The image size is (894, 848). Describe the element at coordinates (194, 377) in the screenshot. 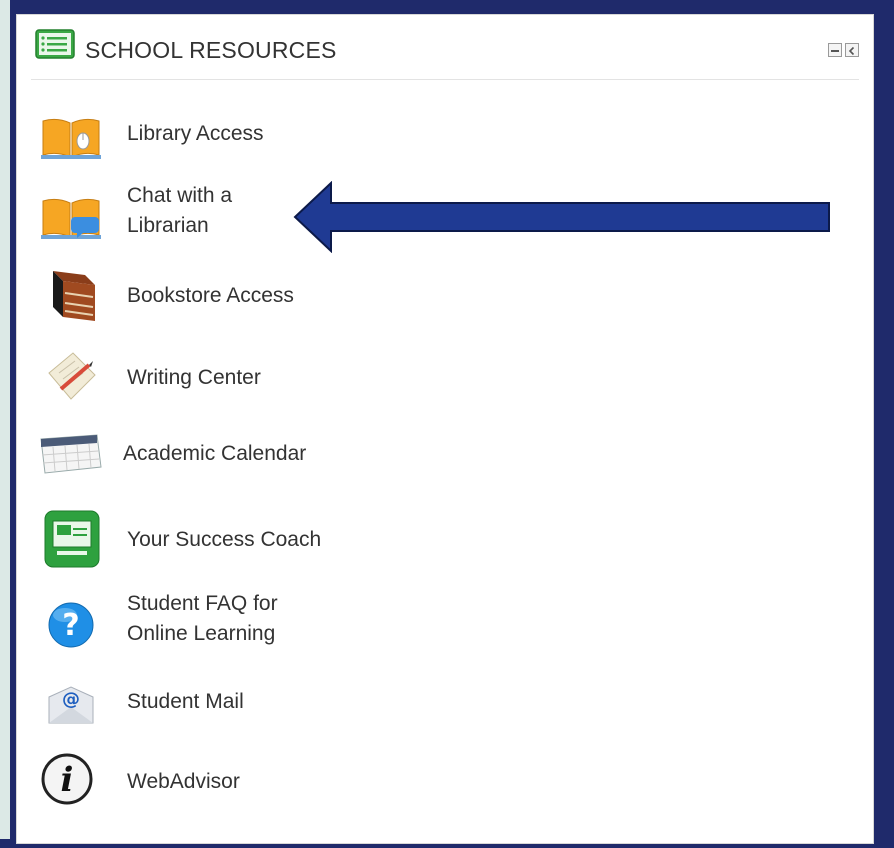

I see `item-label: Writing Center` at that location.